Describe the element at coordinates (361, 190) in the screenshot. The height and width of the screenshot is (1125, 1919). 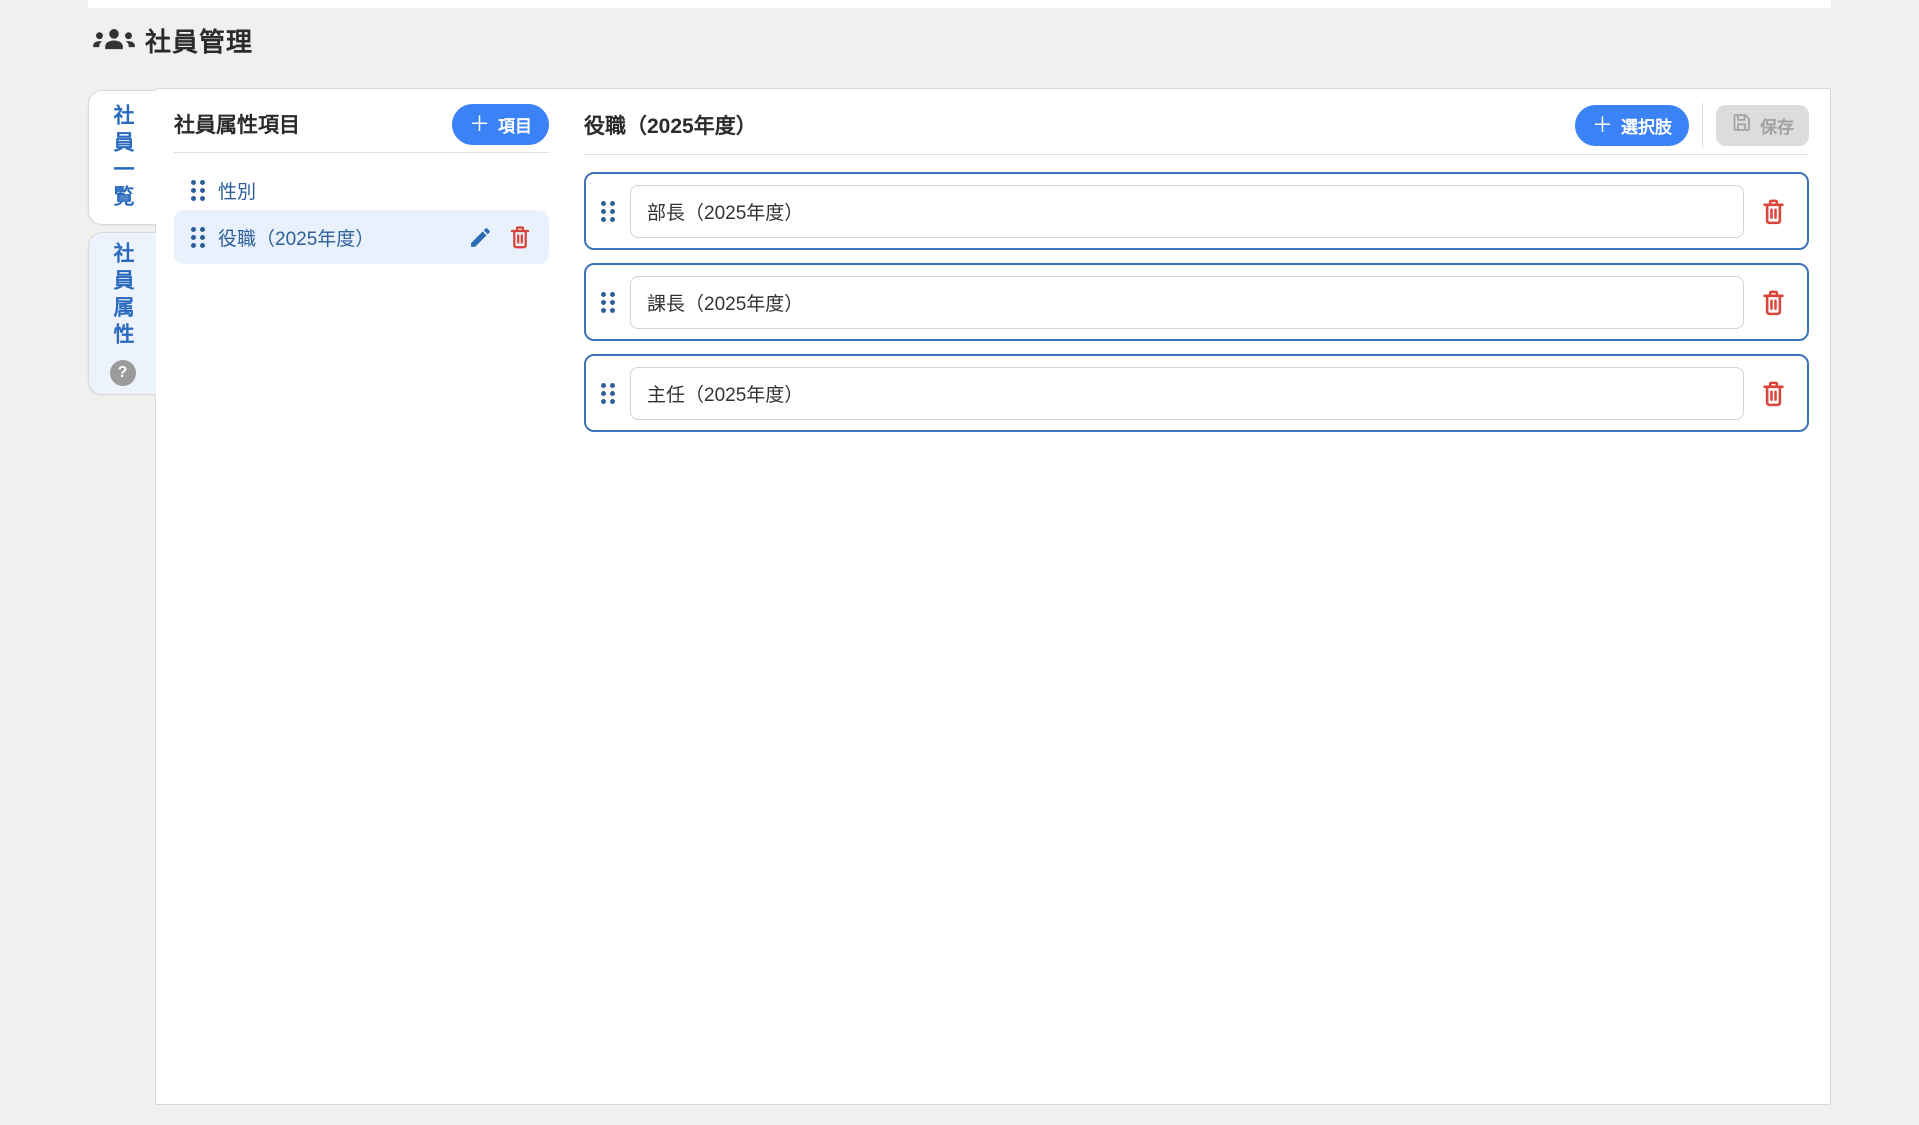
I see `attribute-row-gender: 性別` at that location.